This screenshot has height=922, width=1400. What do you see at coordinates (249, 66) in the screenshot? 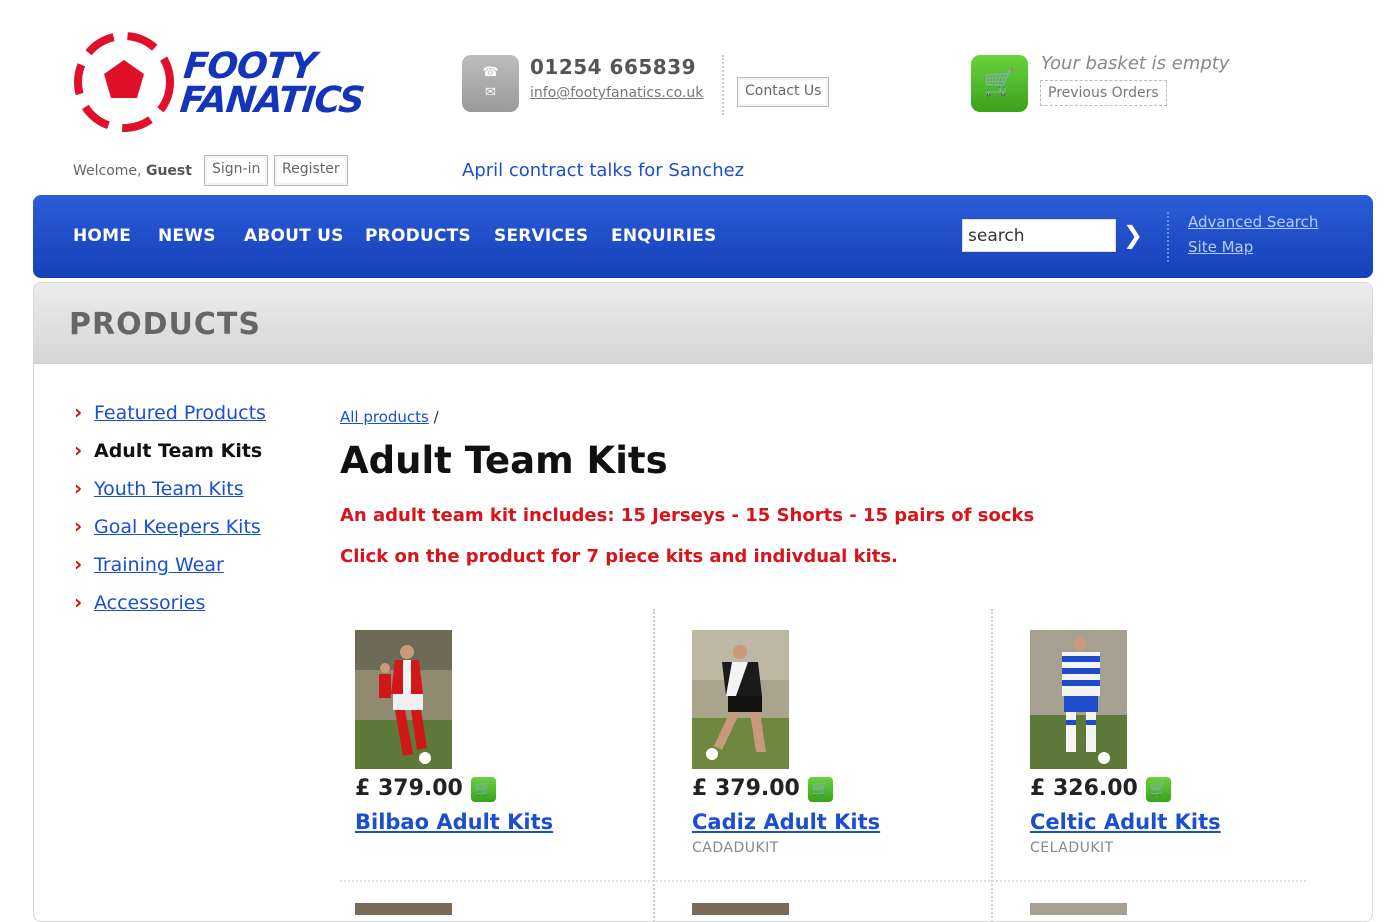
I see `logo-line-1: FOOTY` at bounding box center [249, 66].